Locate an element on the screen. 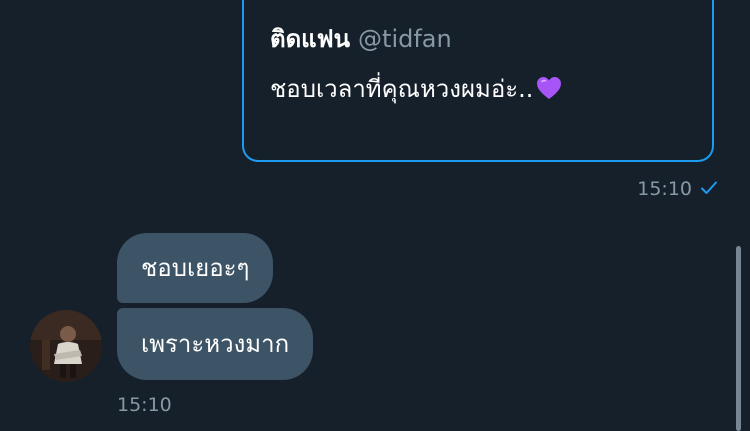 The image size is (750, 431). quoted-tweet-header: ติดแฟน @tidfan is located at coordinates (361, 39).